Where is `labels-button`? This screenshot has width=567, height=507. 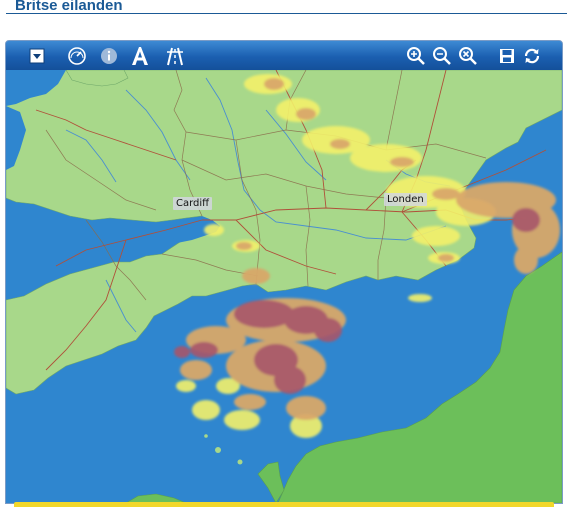
labels-button is located at coordinates (140, 56).